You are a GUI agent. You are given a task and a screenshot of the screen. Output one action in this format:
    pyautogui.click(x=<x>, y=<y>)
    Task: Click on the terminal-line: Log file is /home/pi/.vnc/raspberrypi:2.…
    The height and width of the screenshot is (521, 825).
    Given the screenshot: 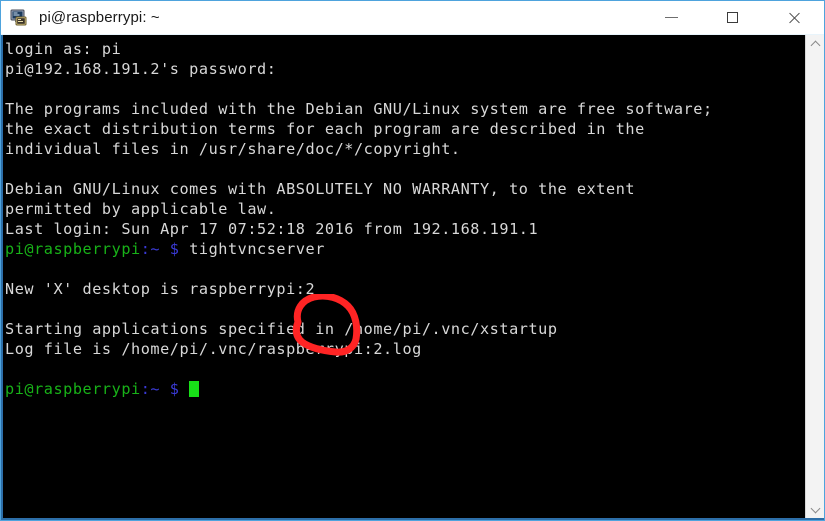 What is the action you would take?
    pyautogui.click(x=405, y=349)
    